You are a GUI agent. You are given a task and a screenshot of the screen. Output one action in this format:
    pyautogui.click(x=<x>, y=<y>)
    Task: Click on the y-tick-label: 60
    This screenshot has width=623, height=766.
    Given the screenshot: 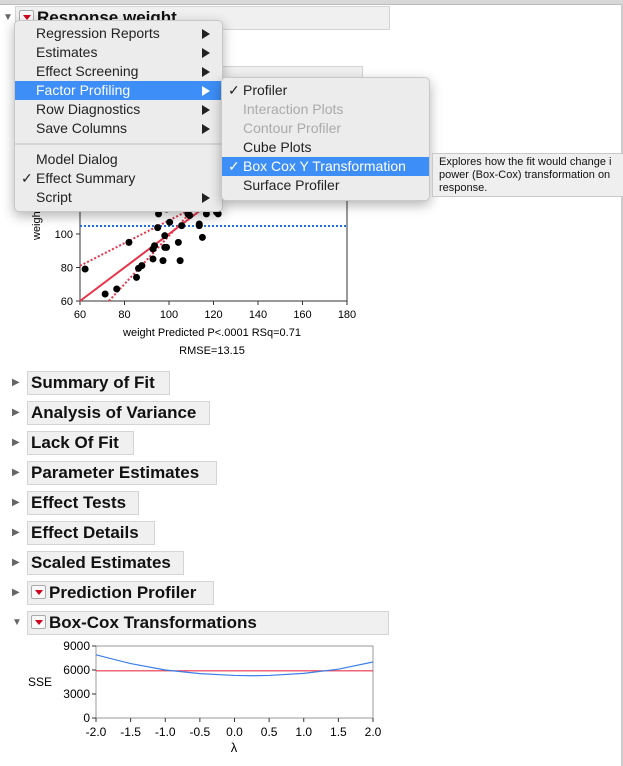 What is the action you would take?
    pyautogui.click(x=67, y=302)
    